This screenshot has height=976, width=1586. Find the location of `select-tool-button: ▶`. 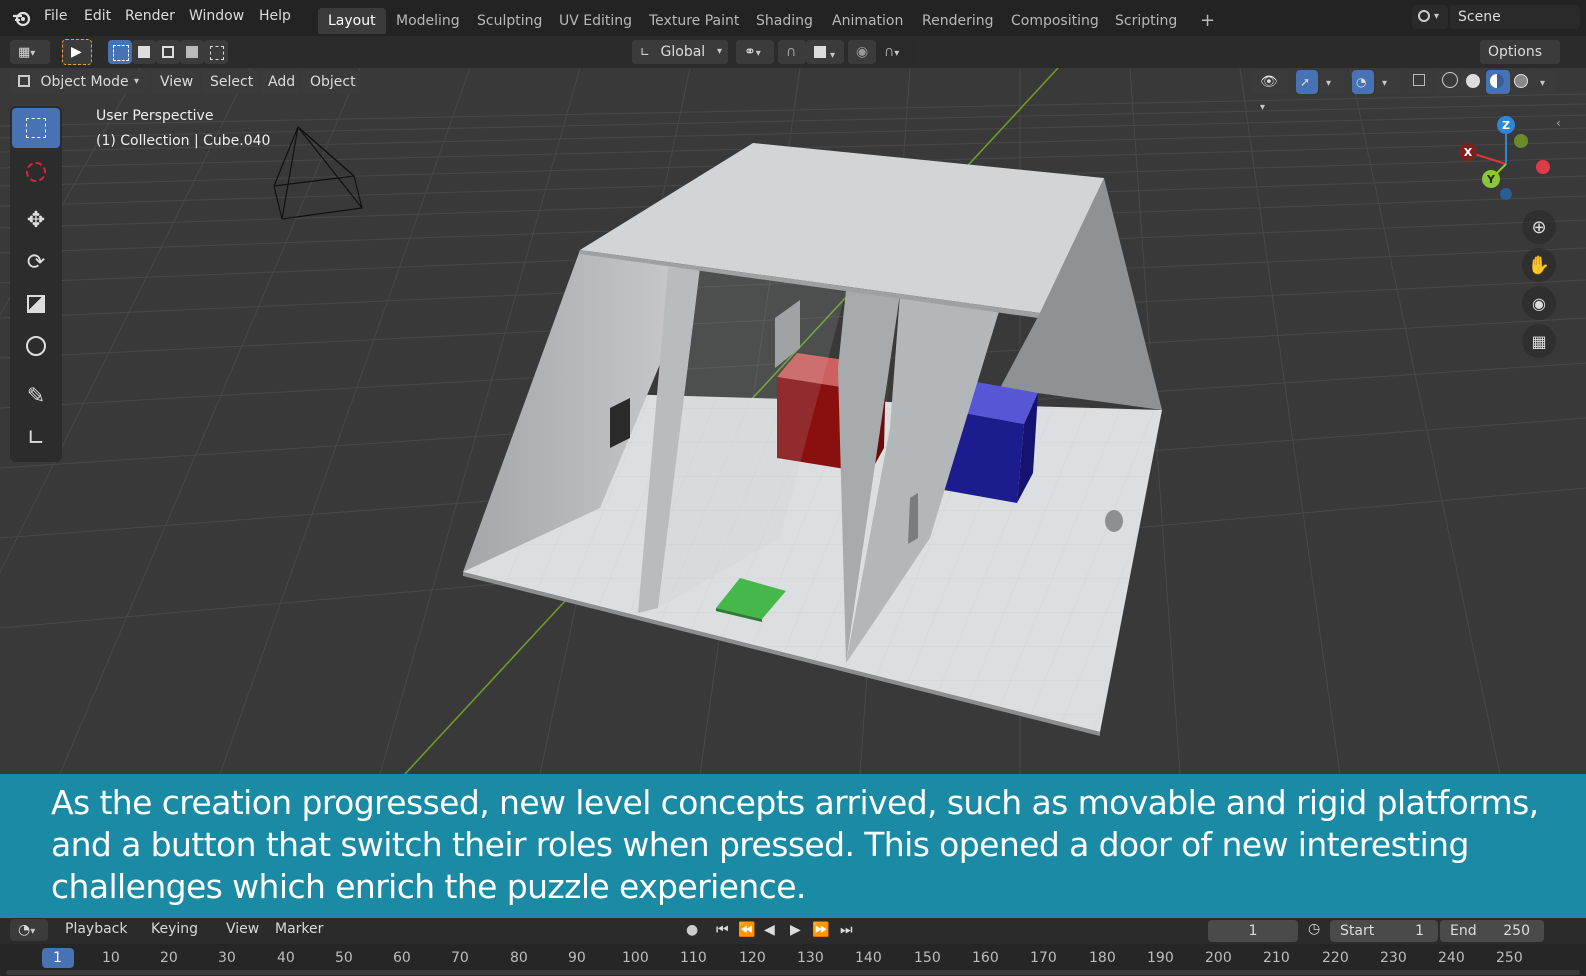

select-tool-button: ▶ is located at coordinates (77, 52).